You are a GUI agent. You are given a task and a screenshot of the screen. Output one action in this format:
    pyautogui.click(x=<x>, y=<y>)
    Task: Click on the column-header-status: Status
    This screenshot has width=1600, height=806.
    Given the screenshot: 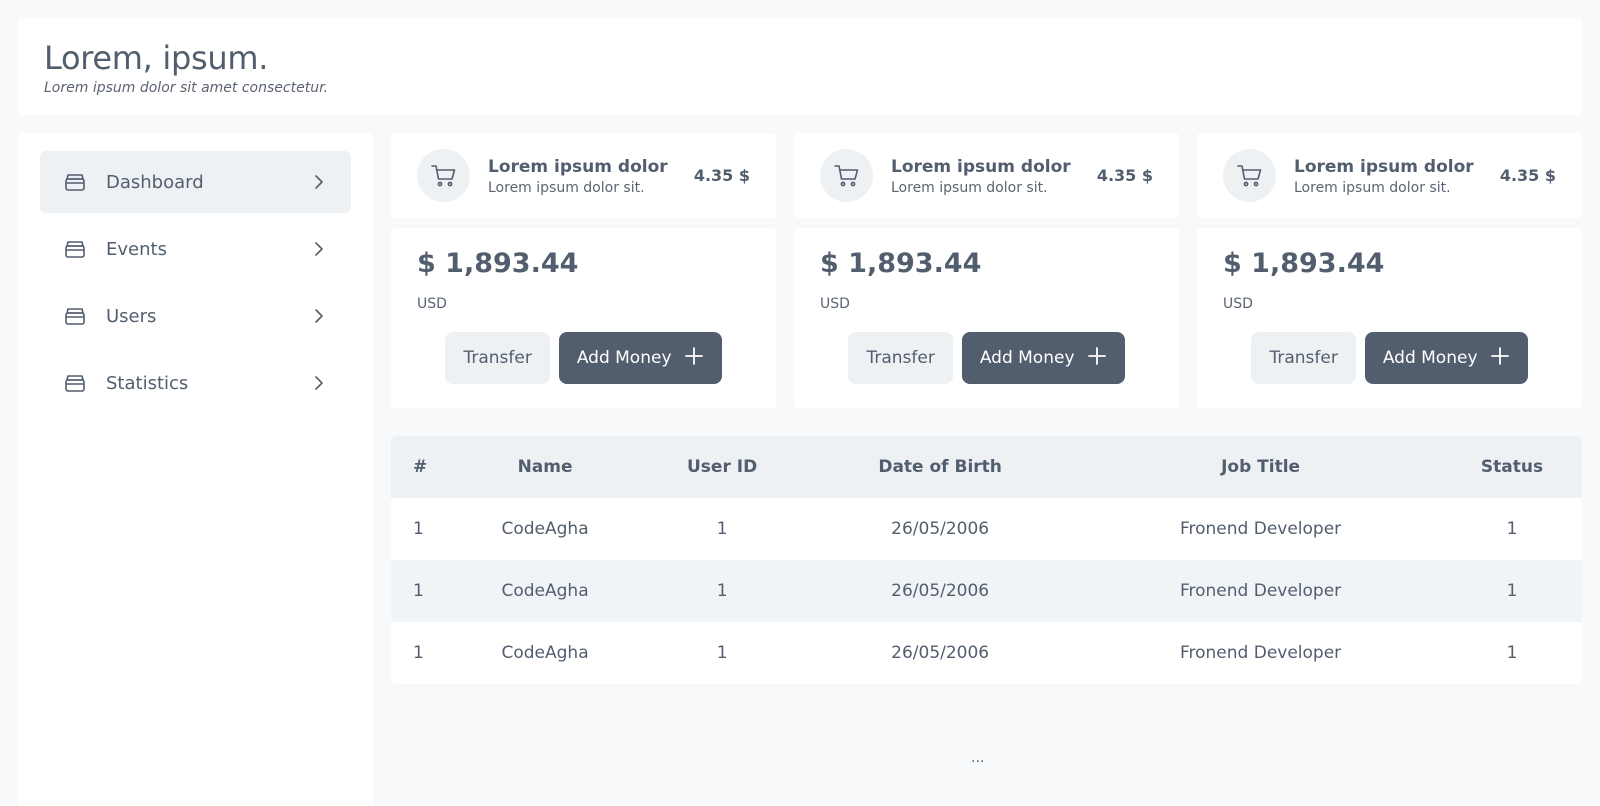 What is the action you would take?
    pyautogui.click(x=1512, y=467)
    